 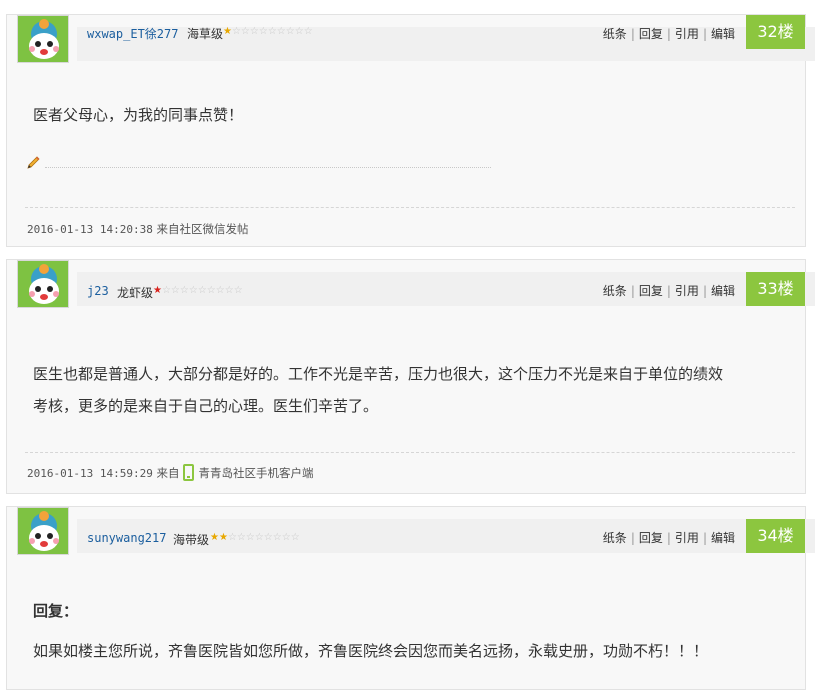 What do you see at coordinates (202, 229) in the screenshot?
I see `post-source: 来自社区微信发帖` at bounding box center [202, 229].